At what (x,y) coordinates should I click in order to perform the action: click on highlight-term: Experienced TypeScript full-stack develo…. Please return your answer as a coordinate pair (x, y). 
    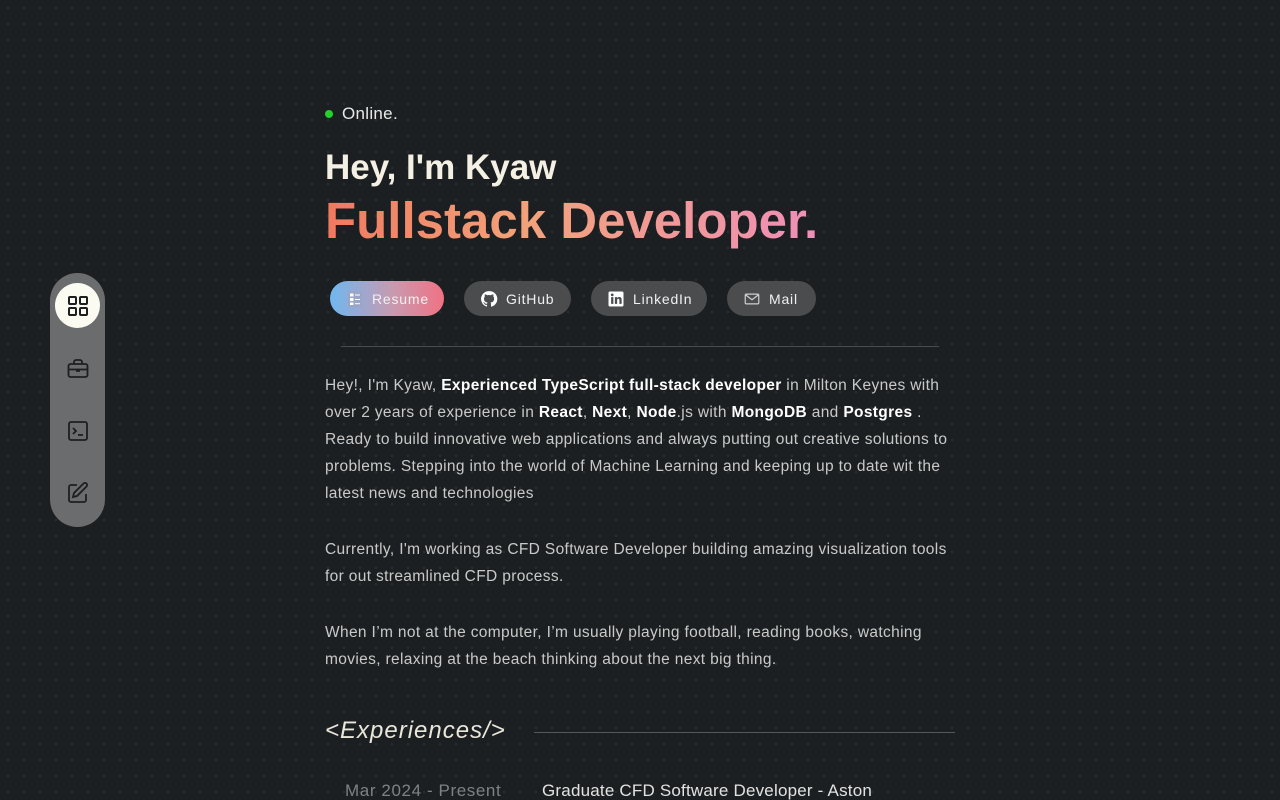
    Looking at the image, I should click on (611, 385).